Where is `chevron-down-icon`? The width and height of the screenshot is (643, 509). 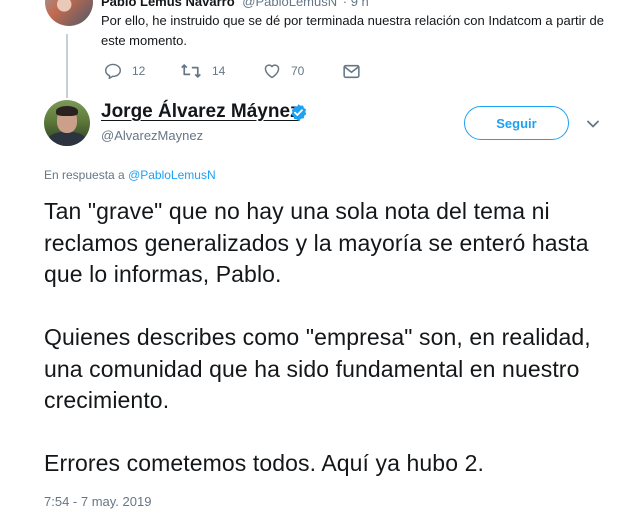
chevron-down-icon is located at coordinates (593, 124).